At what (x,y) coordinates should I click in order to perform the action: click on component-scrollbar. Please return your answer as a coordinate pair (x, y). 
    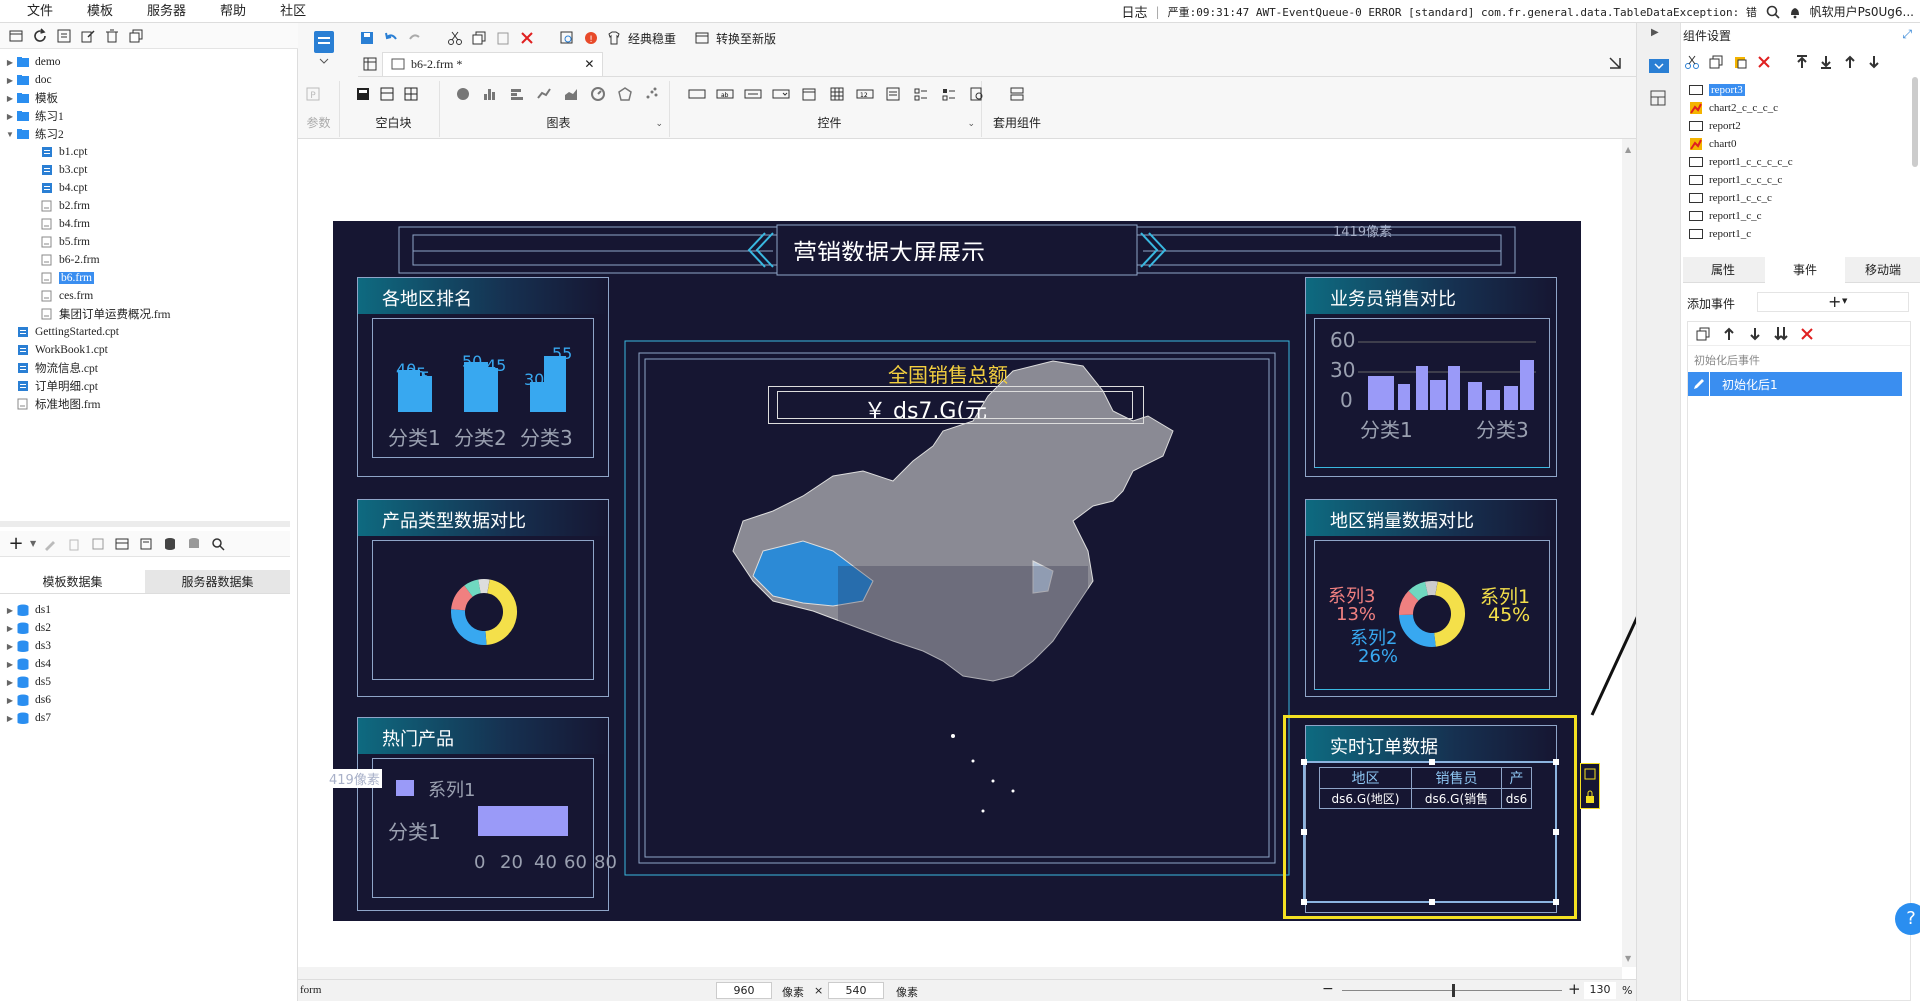
    Looking at the image, I should click on (1915, 122).